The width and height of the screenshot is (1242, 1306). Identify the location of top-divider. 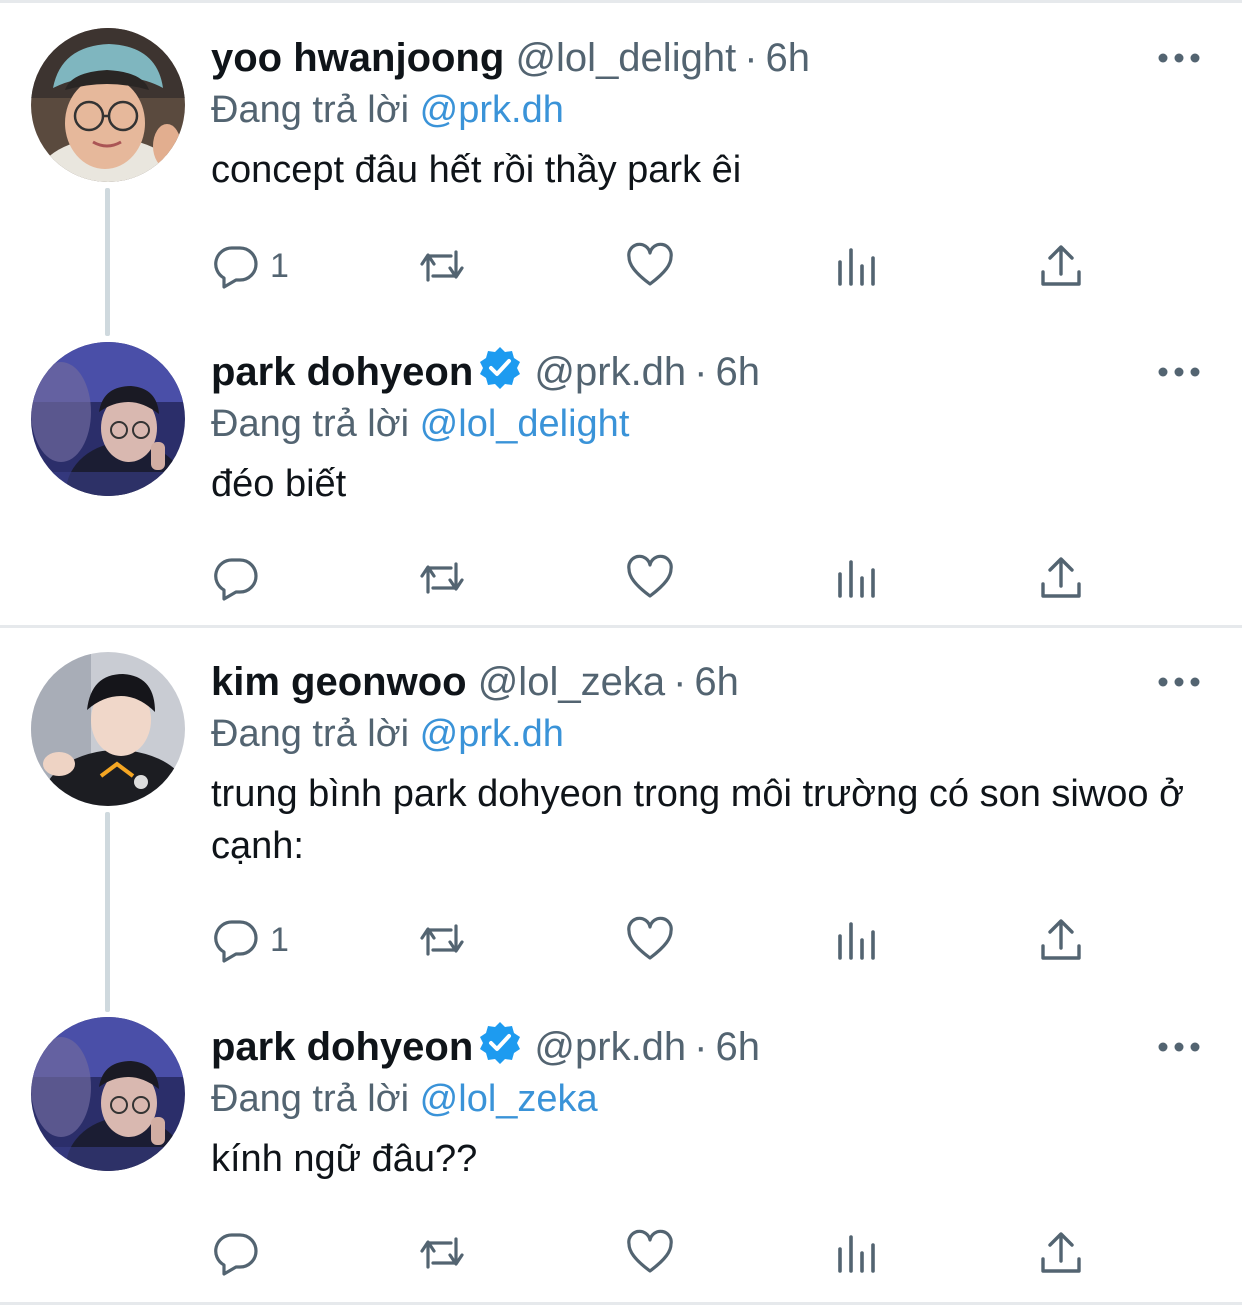
(621, 1).